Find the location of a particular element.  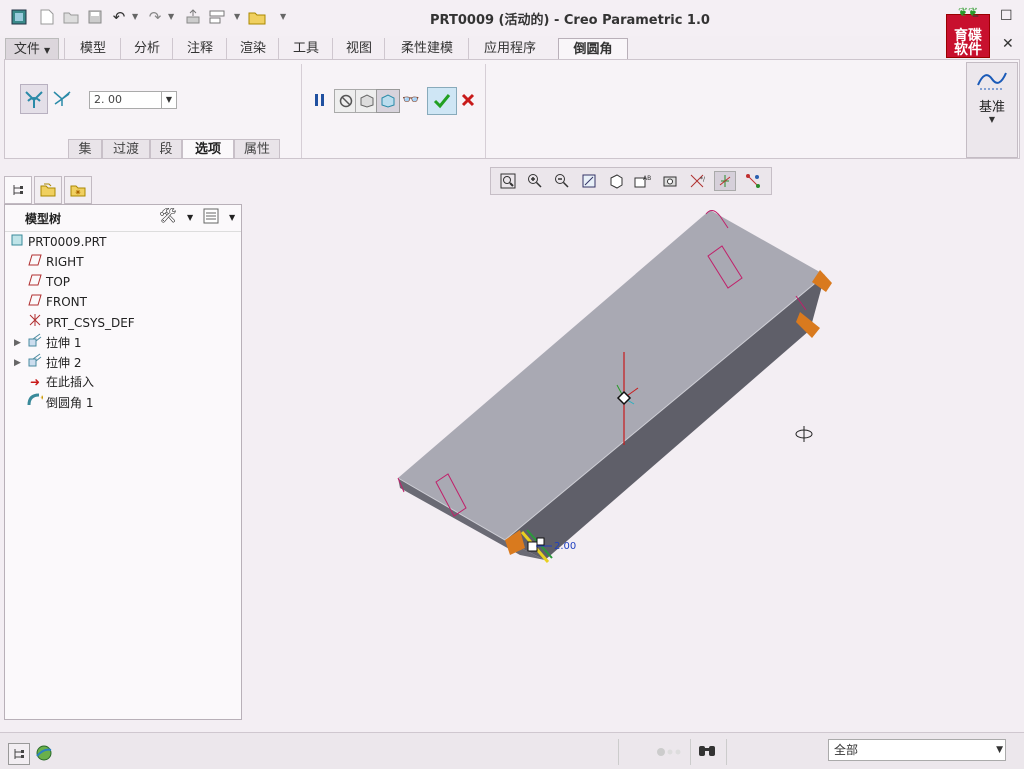

tree-item-extrude-2: 拉伸 2 is located at coordinates (54, 362).